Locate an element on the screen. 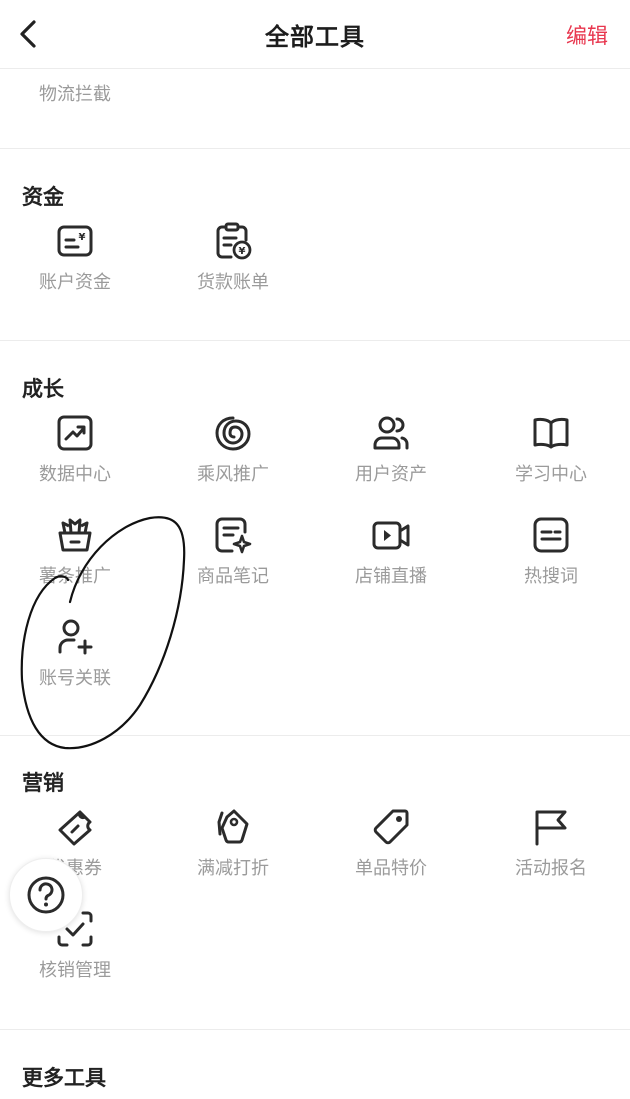 This screenshot has width=630, height=1099. chart-trend-icon is located at coordinates (75, 433).